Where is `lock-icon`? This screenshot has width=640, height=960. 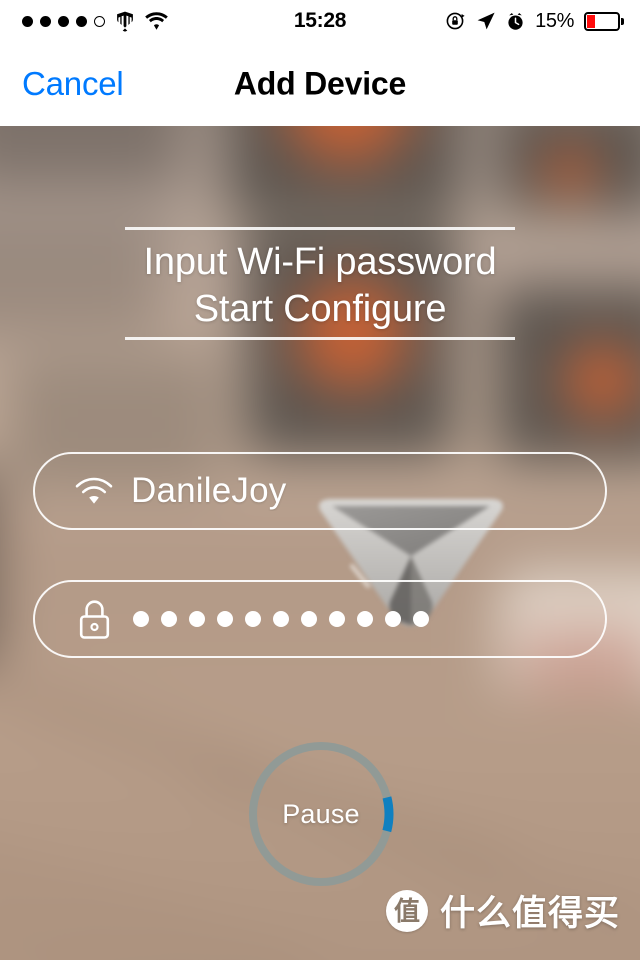 lock-icon is located at coordinates (94, 619).